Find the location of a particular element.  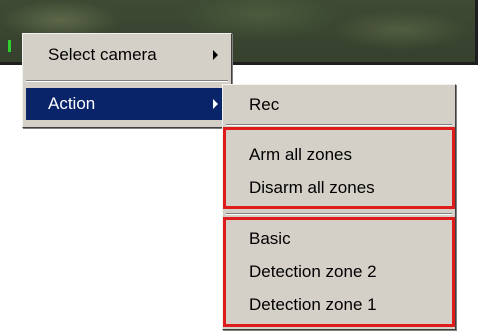

video-indicator is located at coordinates (9, 46).